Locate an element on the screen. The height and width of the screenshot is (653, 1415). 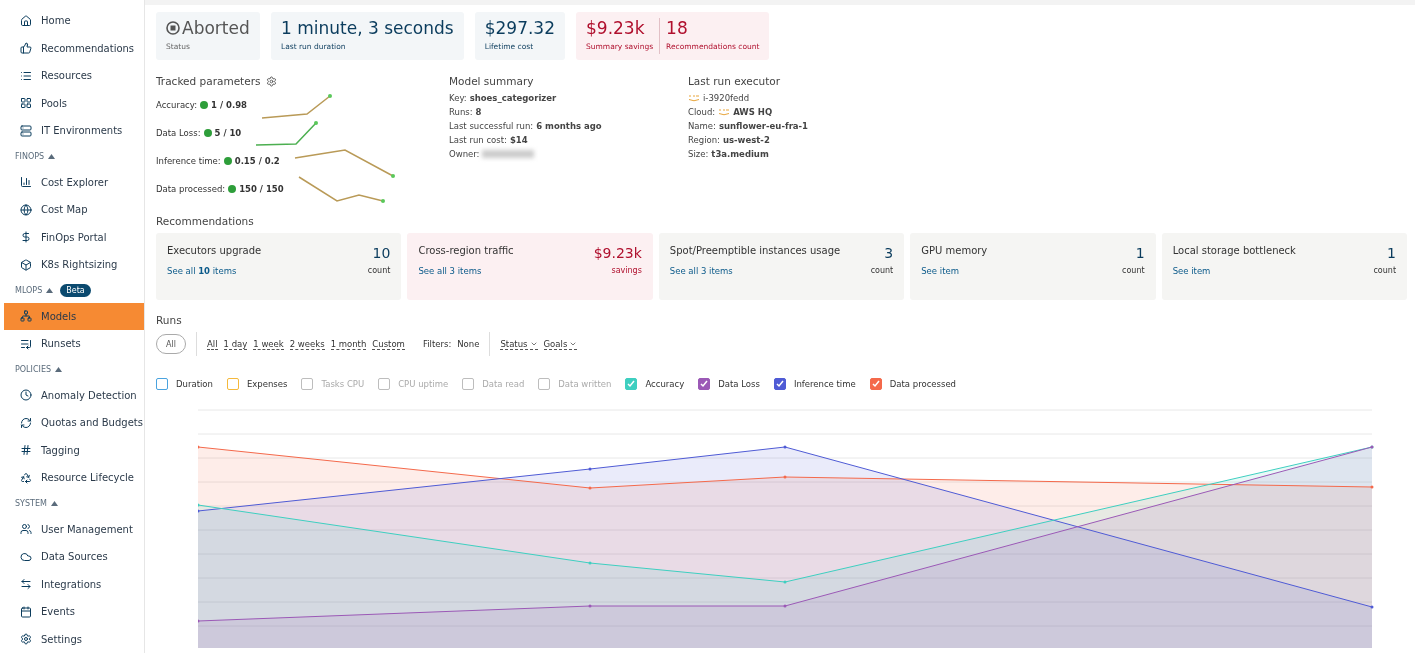
field-label: Size: is located at coordinates (698, 154).